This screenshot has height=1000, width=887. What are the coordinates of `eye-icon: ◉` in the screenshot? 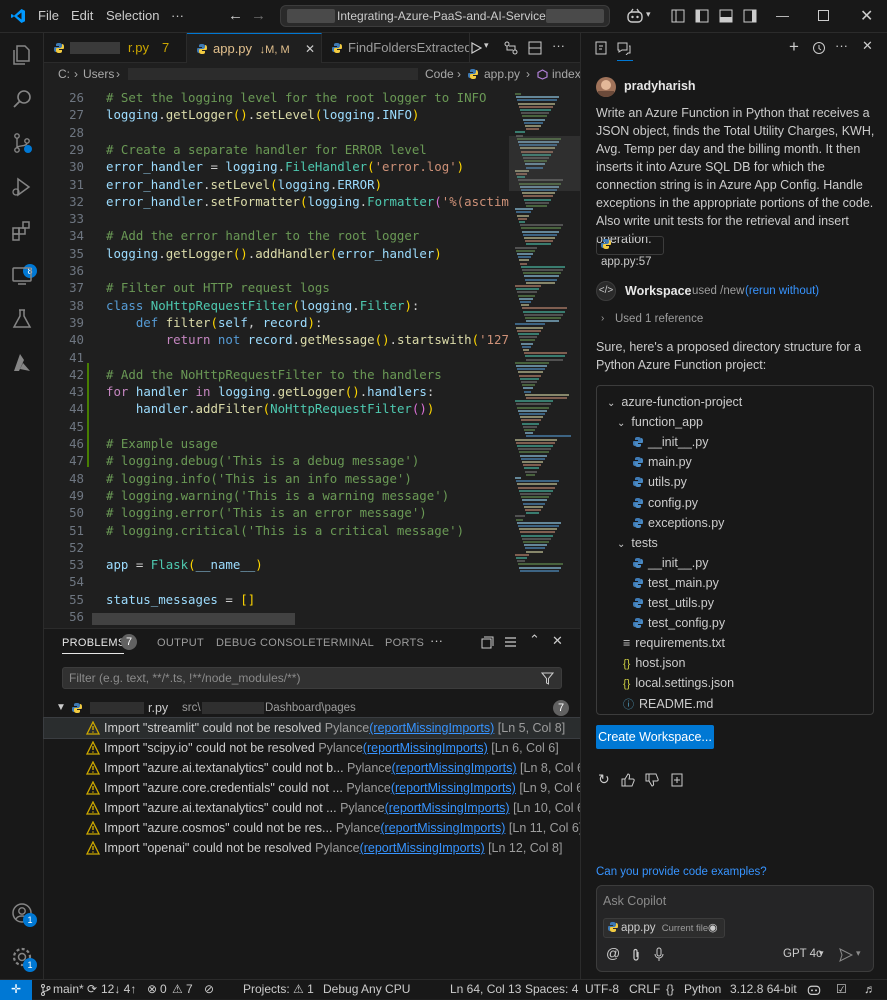 It's located at (713, 928).